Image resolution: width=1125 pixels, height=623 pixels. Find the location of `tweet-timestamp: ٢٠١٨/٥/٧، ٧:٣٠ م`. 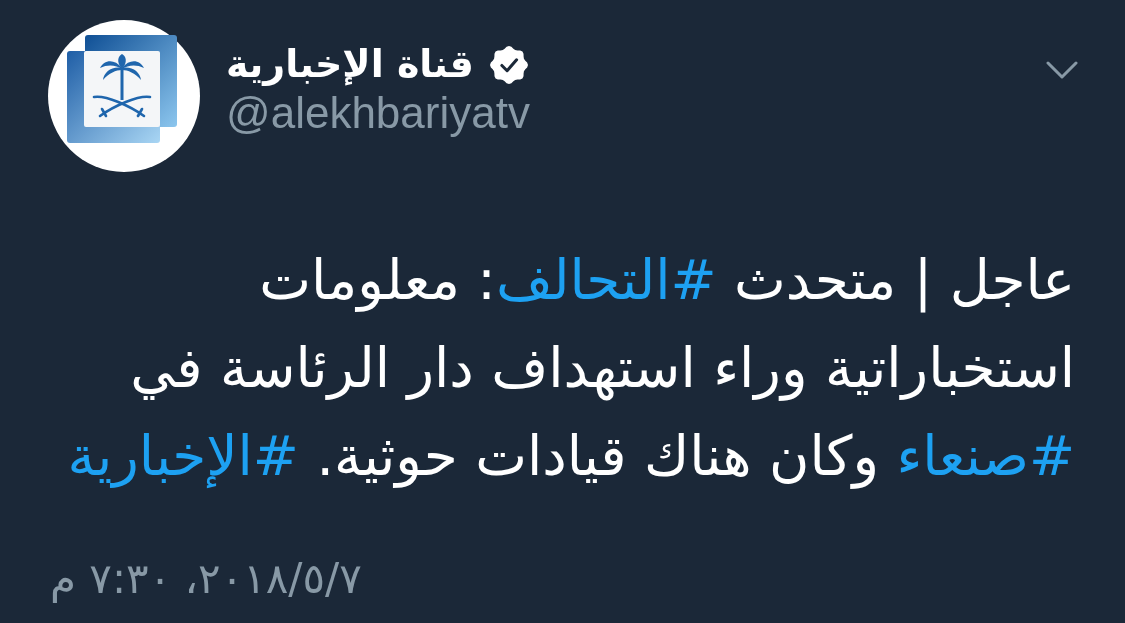

tweet-timestamp: ٢٠١٨/٥/٧، ٧:٣٠ م is located at coordinates (206, 579).